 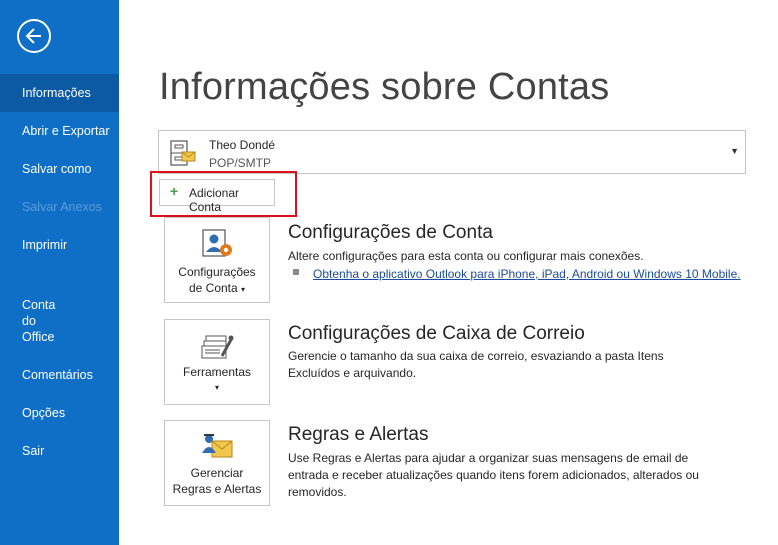 I want to click on account-settings-tile: Configurações de Conta ▾, so click(x=217, y=260).